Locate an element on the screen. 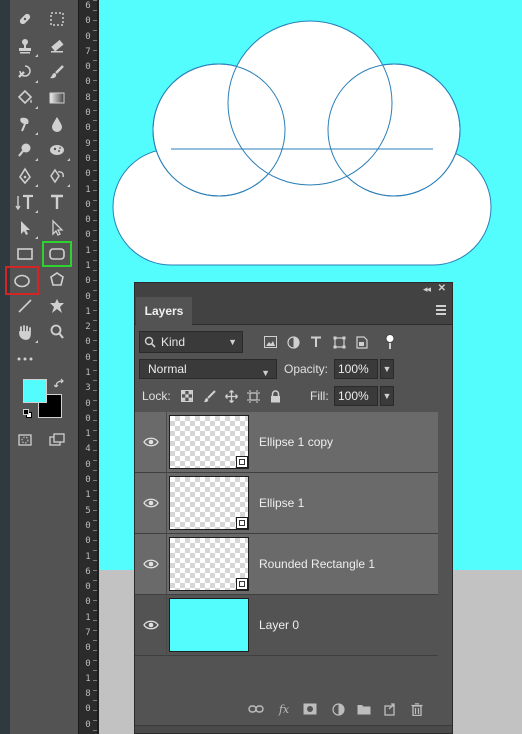 The image size is (522, 734). filter-pixel-icon is located at coordinates (270, 342).